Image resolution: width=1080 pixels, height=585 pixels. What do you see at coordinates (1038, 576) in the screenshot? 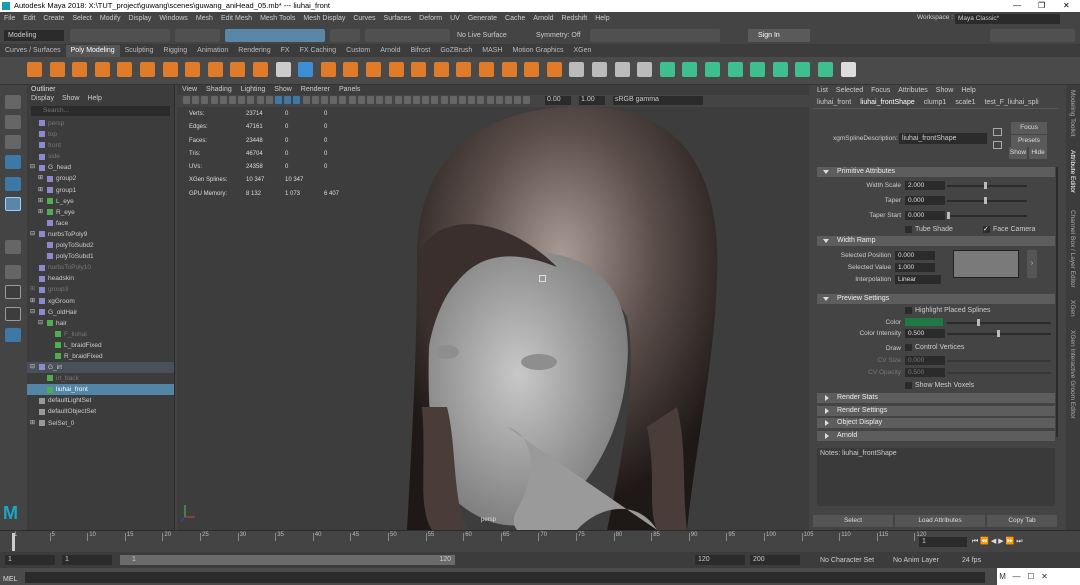
I see `mini-window-controls: M — ☐ ✕` at bounding box center [1038, 576].